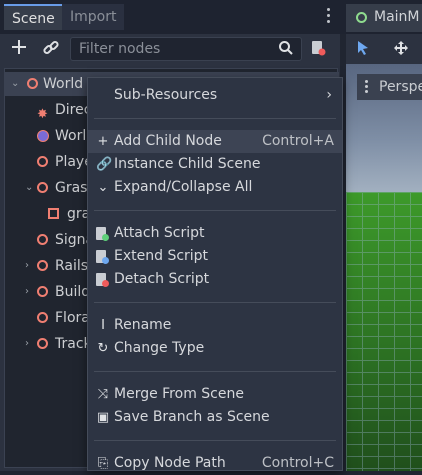 The height and width of the screenshot is (475, 422). I want to click on menu-item-merge-from-scene: ⤨ Merge From Scene, so click(215, 394).